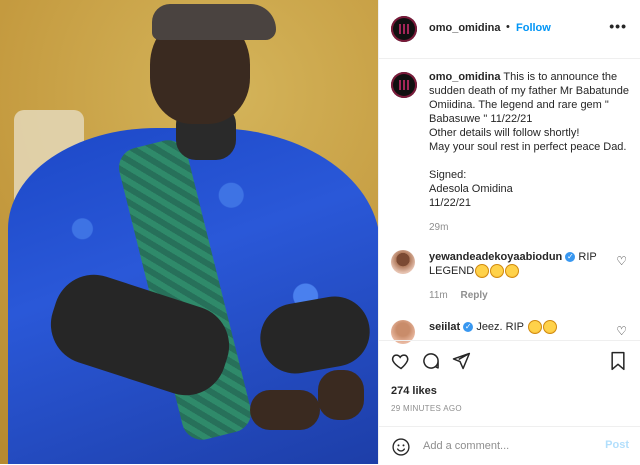 This screenshot has height=465, width=640. I want to click on comment-bubble-icon, so click(431, 362).